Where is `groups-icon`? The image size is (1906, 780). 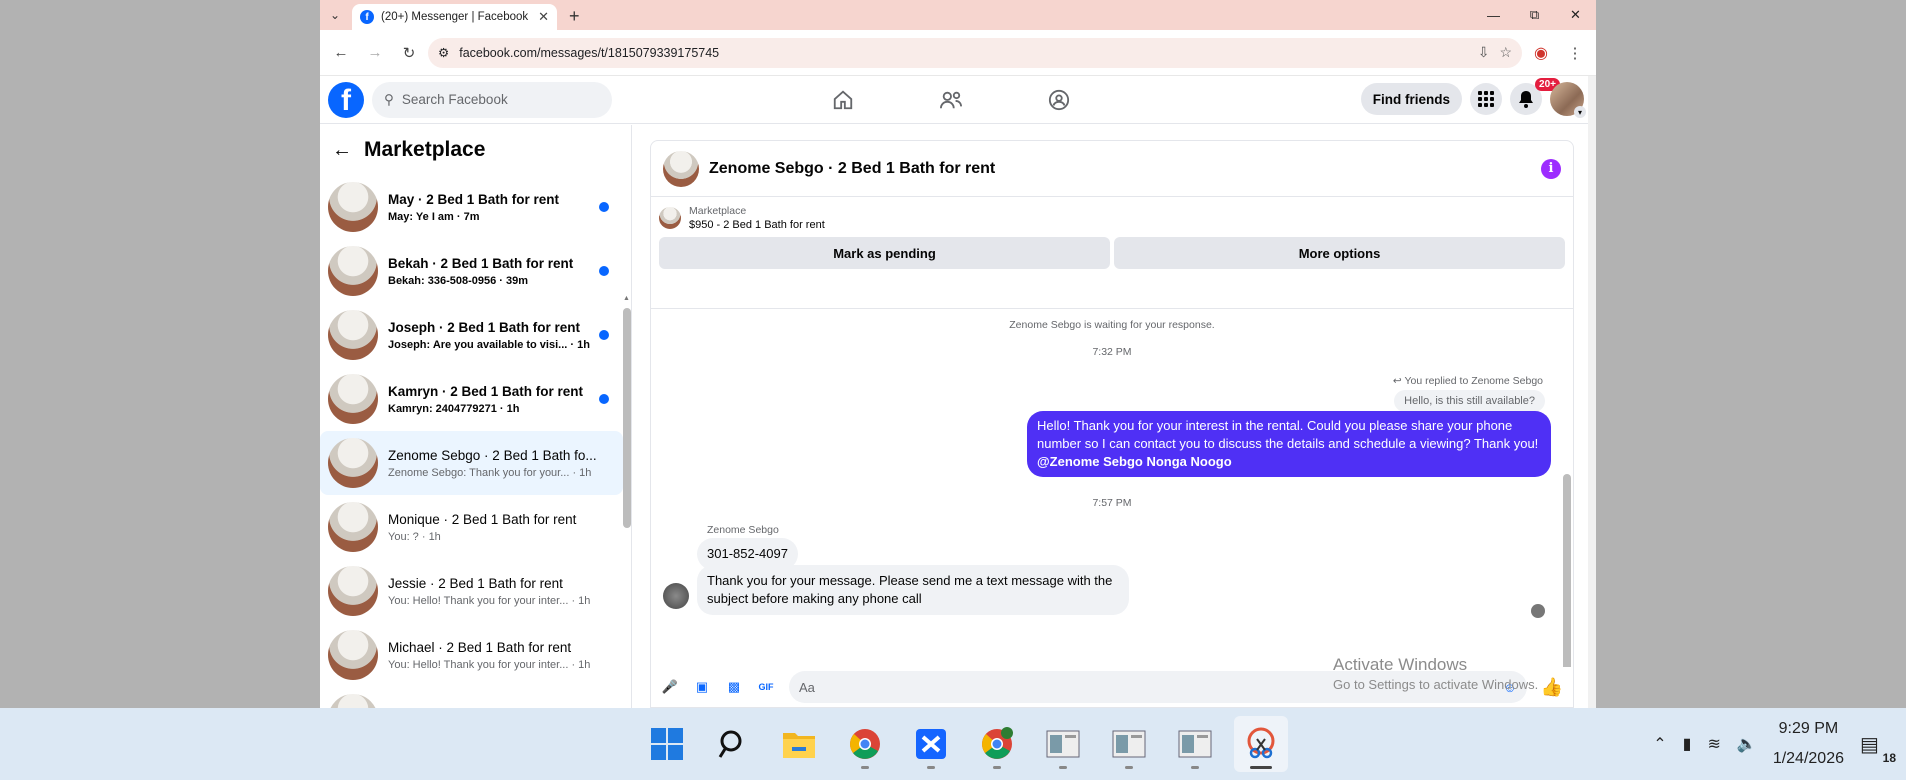 groups-icon is located at coordinates (1059, 100).